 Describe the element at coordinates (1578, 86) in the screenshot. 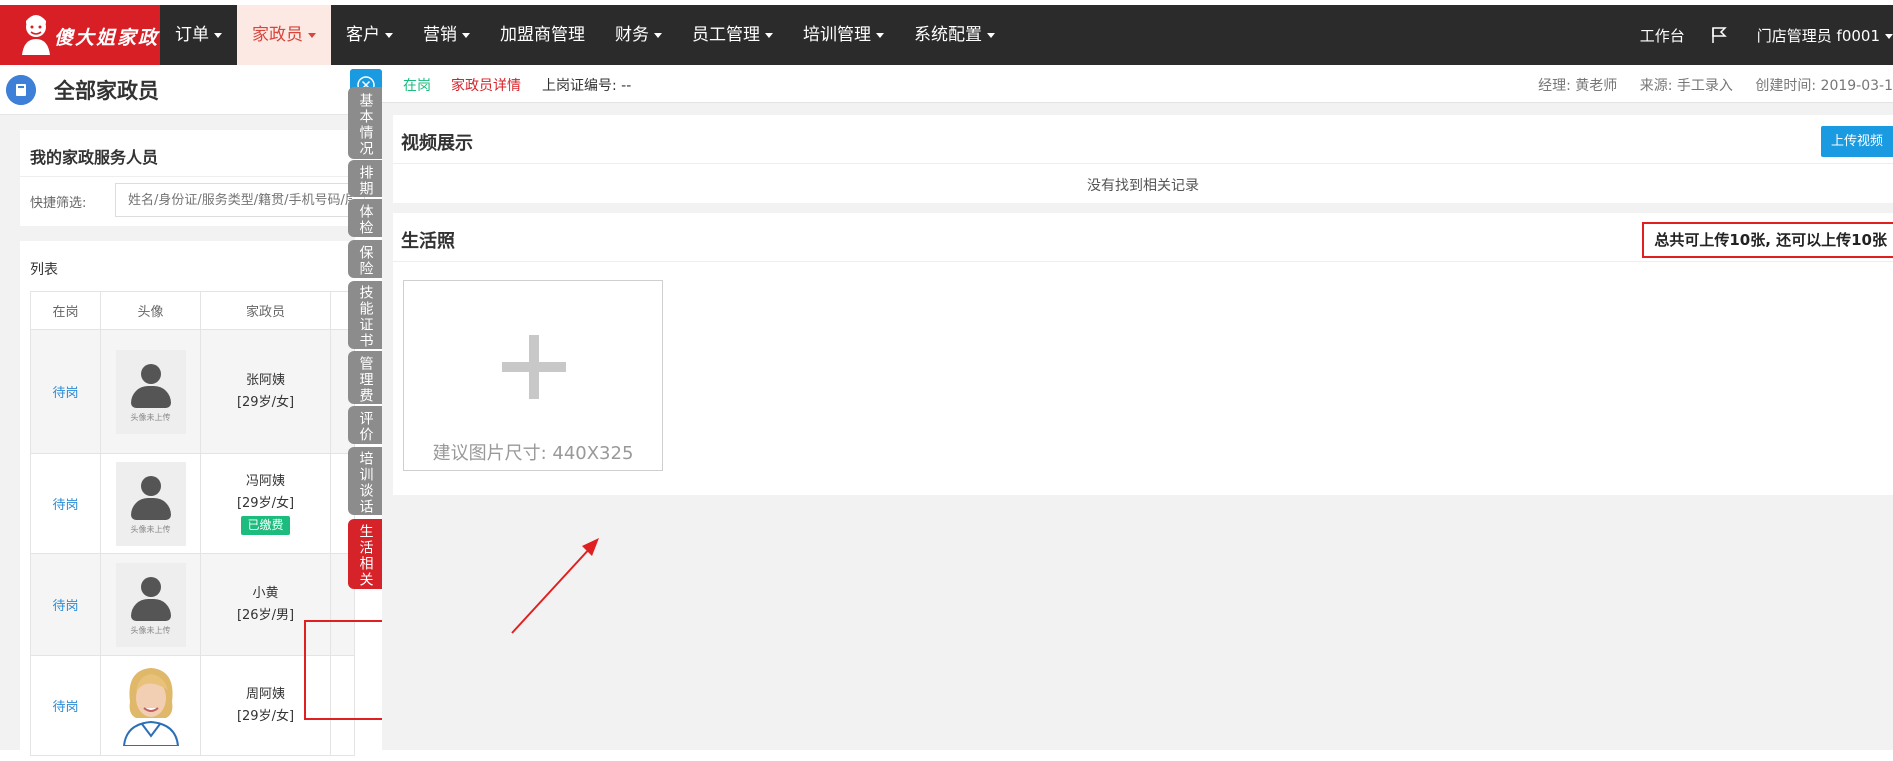

I see `manager-text: 经理: 黄老师` at that location.